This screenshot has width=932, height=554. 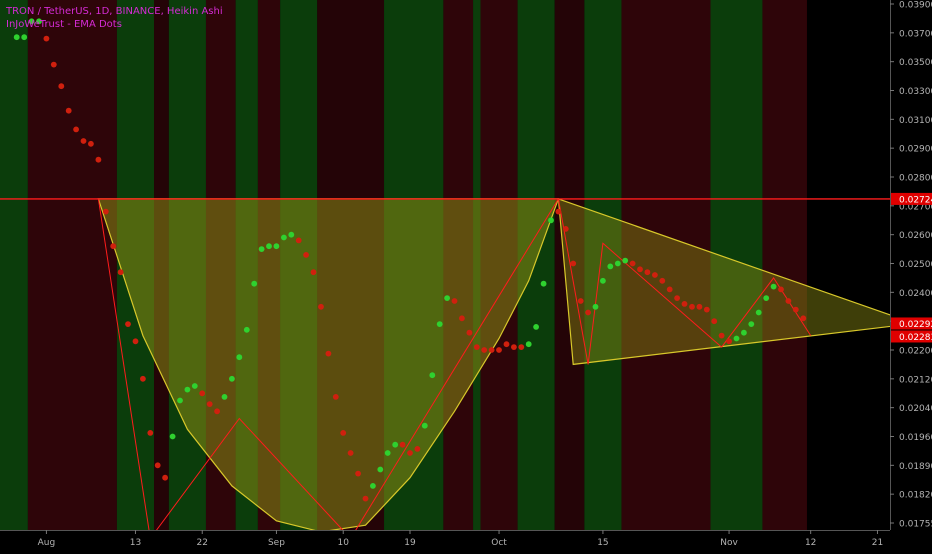 What do you see at coordinates (114, 24) in the screenshot?
I see `indicator-title: InJoWeTrust - EMA Dots` at bounding box center [114, 24].